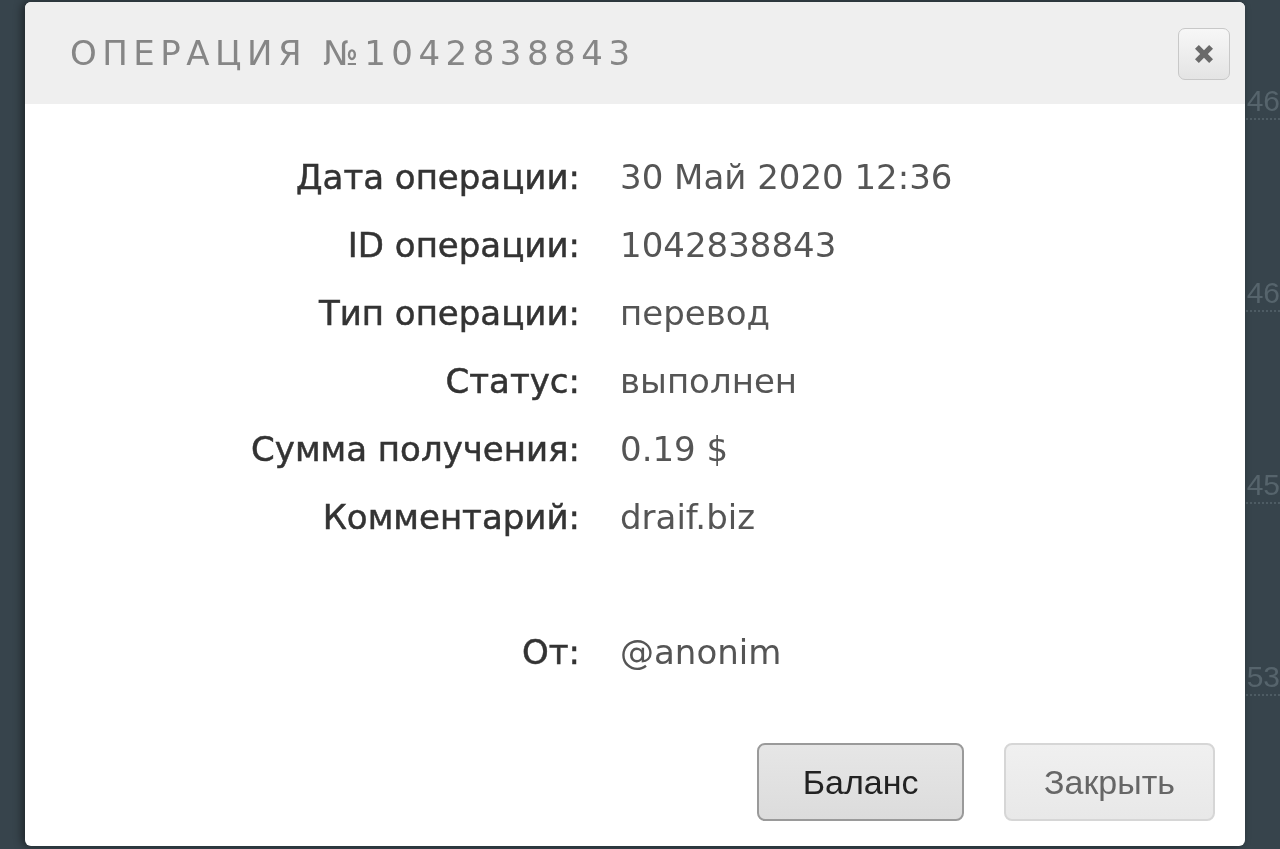 This screenshot has height=849, width=1280. What do you see at coordinates (674, 449) in the screenshot?
I see `detail-value: 0.19 $` at bounding box center [674, 449].